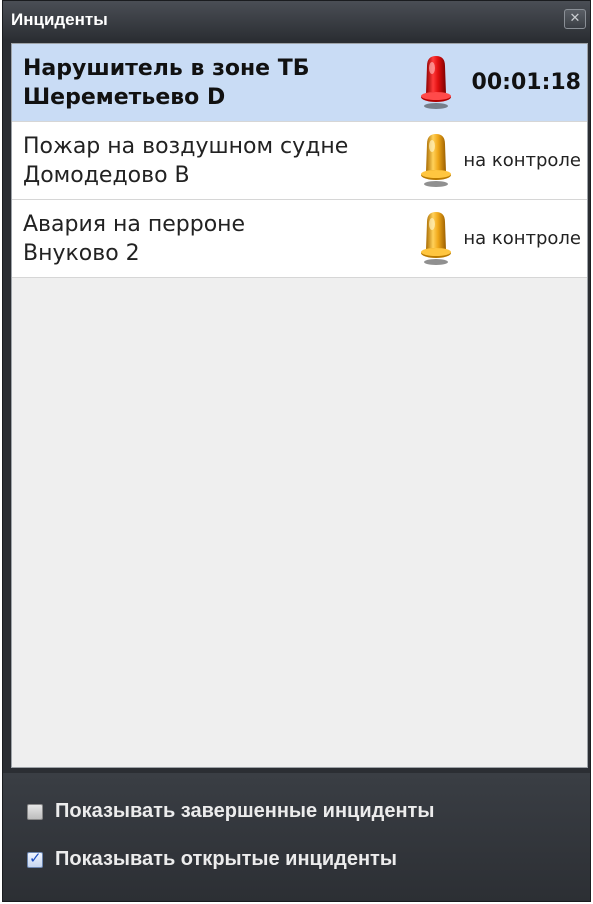 The width and height of the screenshot is (593, 904). What do you see at coordinates (244, 811) in the screenshot?
I see `show-closed-label: Показывать завершенные инциденты` at bounding box center [244, 811].